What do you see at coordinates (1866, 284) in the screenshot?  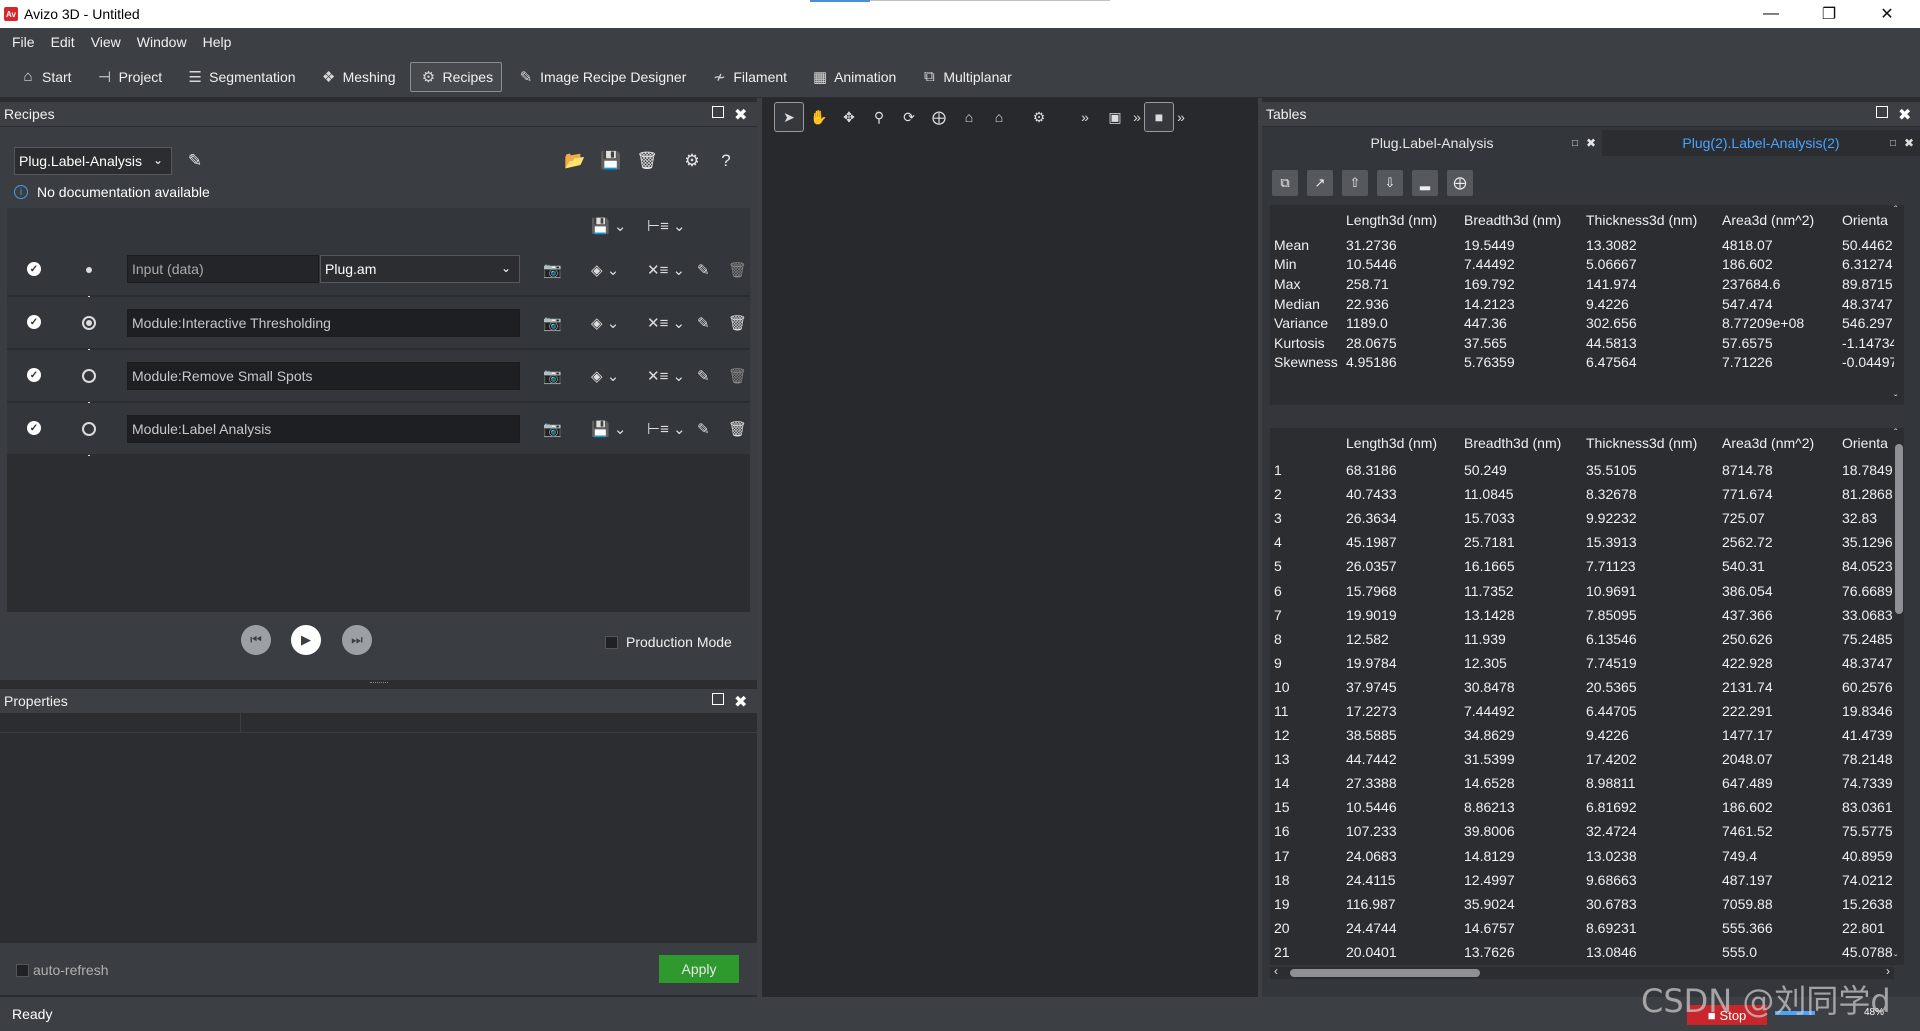 I see `table-cell: 89.8715` at bounding box center [1866, 284].